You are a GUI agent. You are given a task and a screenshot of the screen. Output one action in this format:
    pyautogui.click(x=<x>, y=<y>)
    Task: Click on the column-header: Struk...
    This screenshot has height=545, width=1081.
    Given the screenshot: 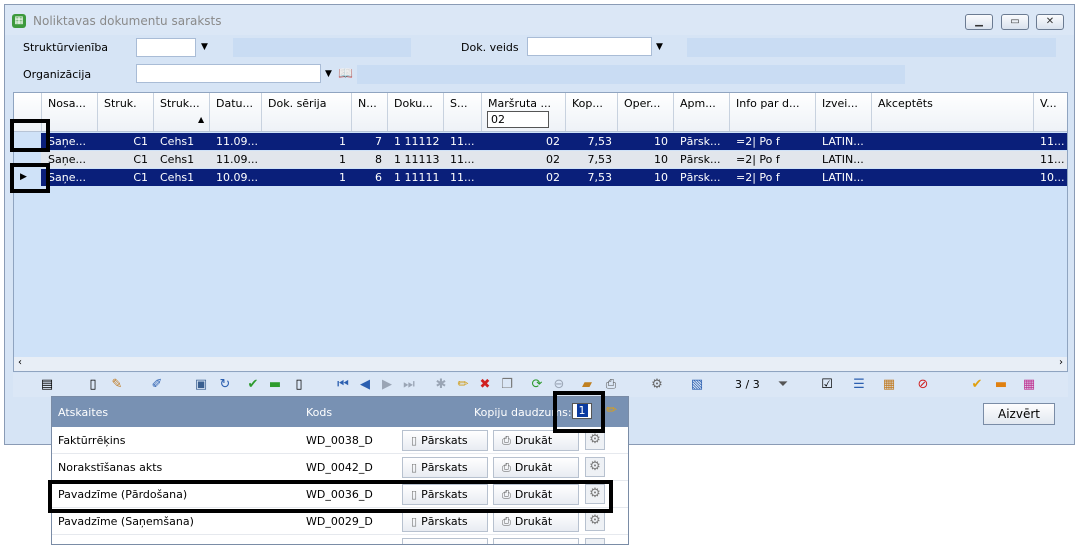 What is the action you would take?
    pyautogui.click(x=182, y=112)
    